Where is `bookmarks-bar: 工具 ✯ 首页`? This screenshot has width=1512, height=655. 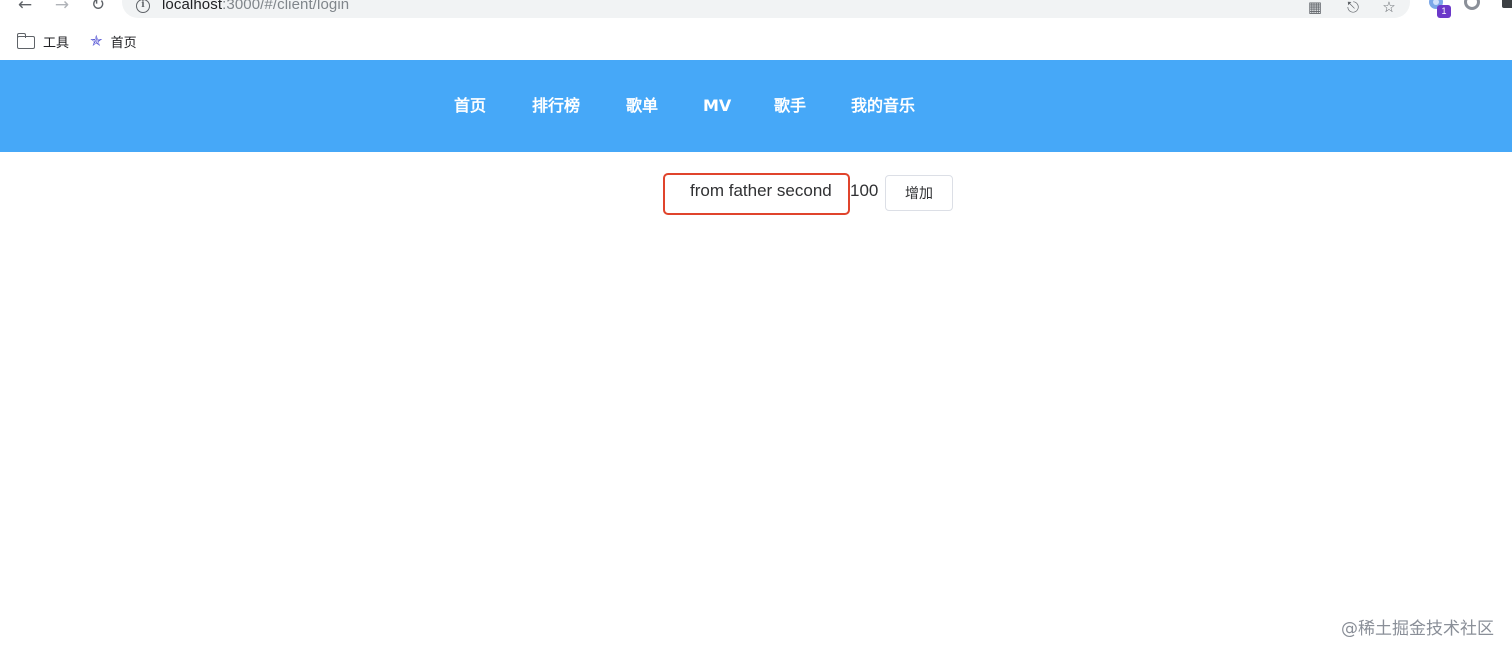 bookmarks-bar: 工具 ✯ 首页 is located at coordinates (756, 41).